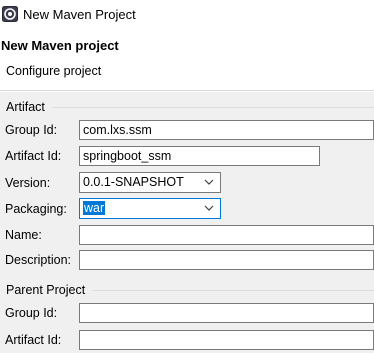 Image resolution: width=374 pixels, height=353 pixels. What do you see at coordinates (31, 130) in the screenshot?
I see `group-id-label: Group Id:` at bounding box center [31, 130].